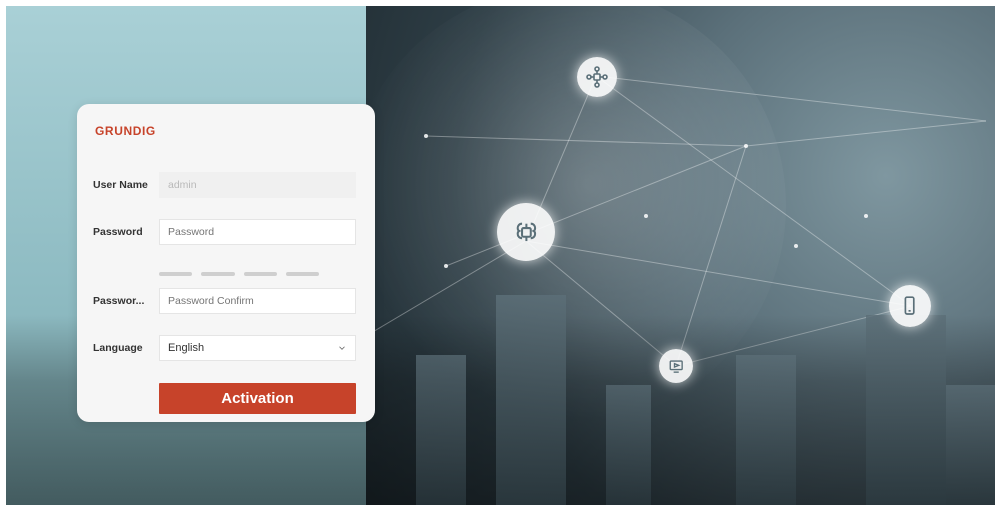  I want to click on user-name-label: User Name, so click(120, 185).